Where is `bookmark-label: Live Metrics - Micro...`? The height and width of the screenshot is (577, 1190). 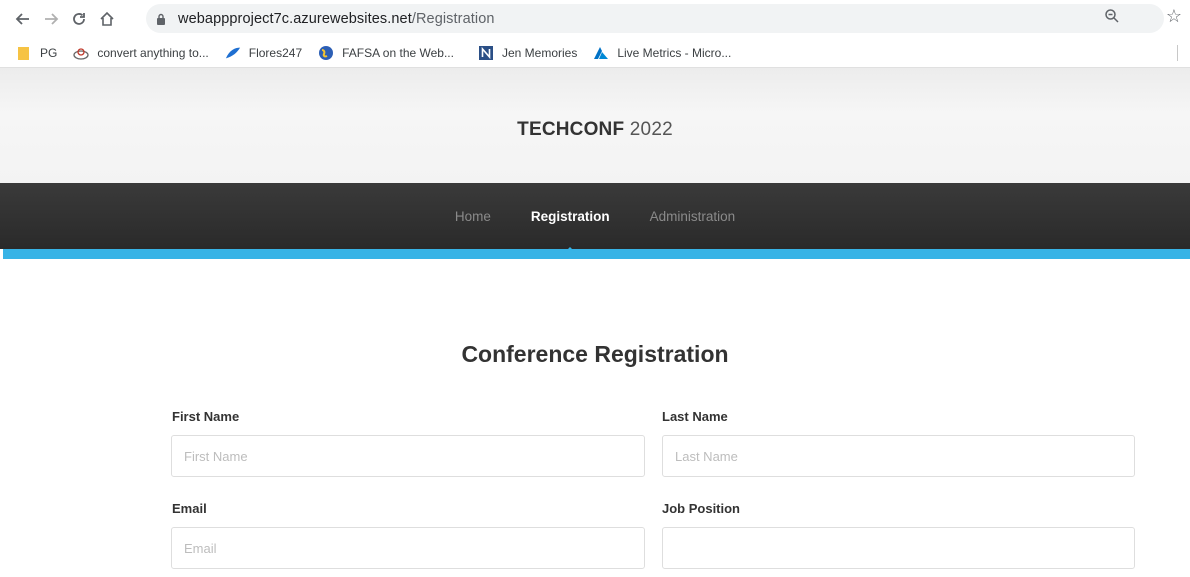
bookmark-label: Live Metrics - Micro... is located at coordinates (674, 52).